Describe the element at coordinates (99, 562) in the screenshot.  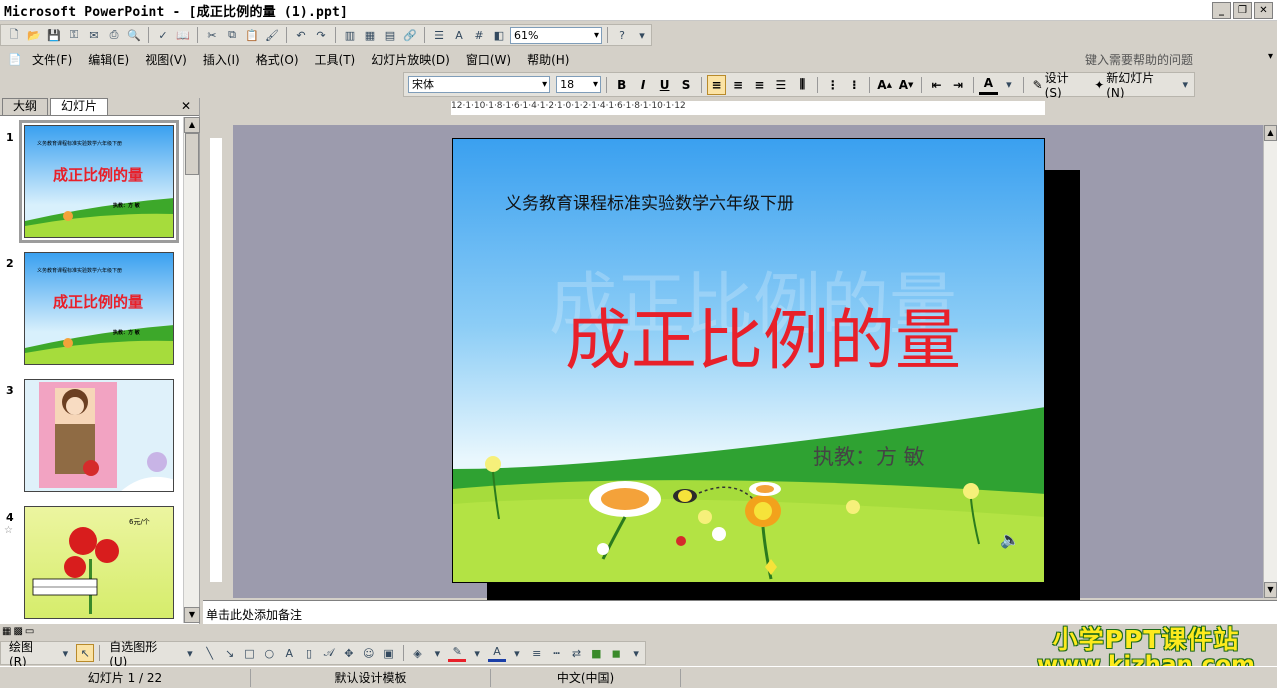
I see `slide-thumb-4: 6元/个` at that location.